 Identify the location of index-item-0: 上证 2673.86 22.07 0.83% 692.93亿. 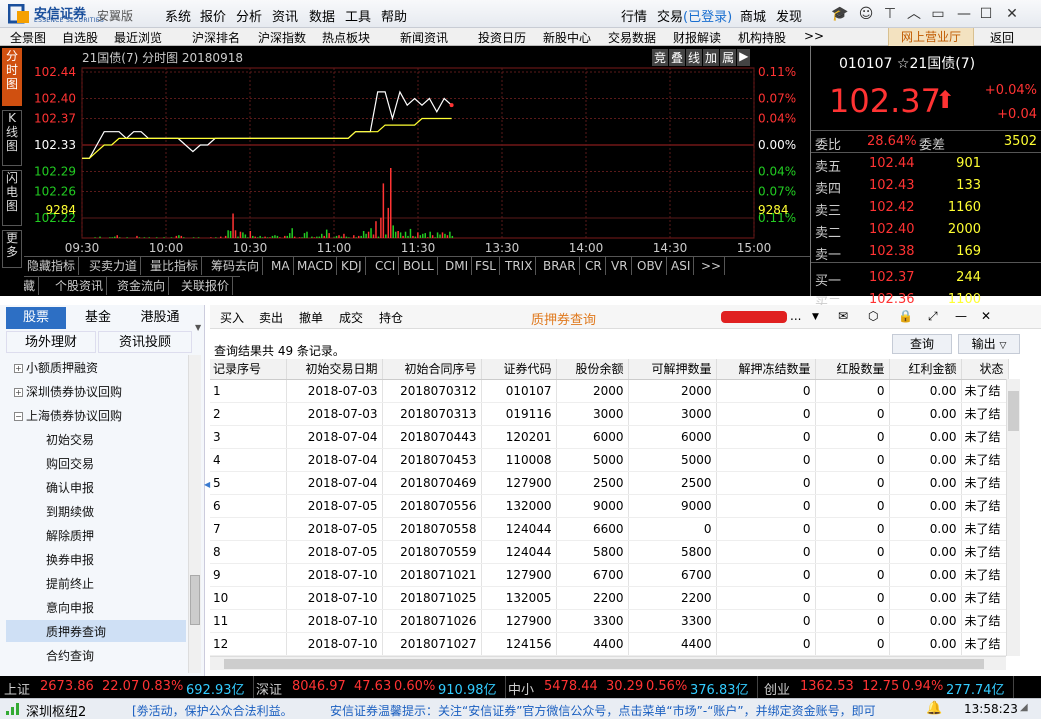
(129, 687).